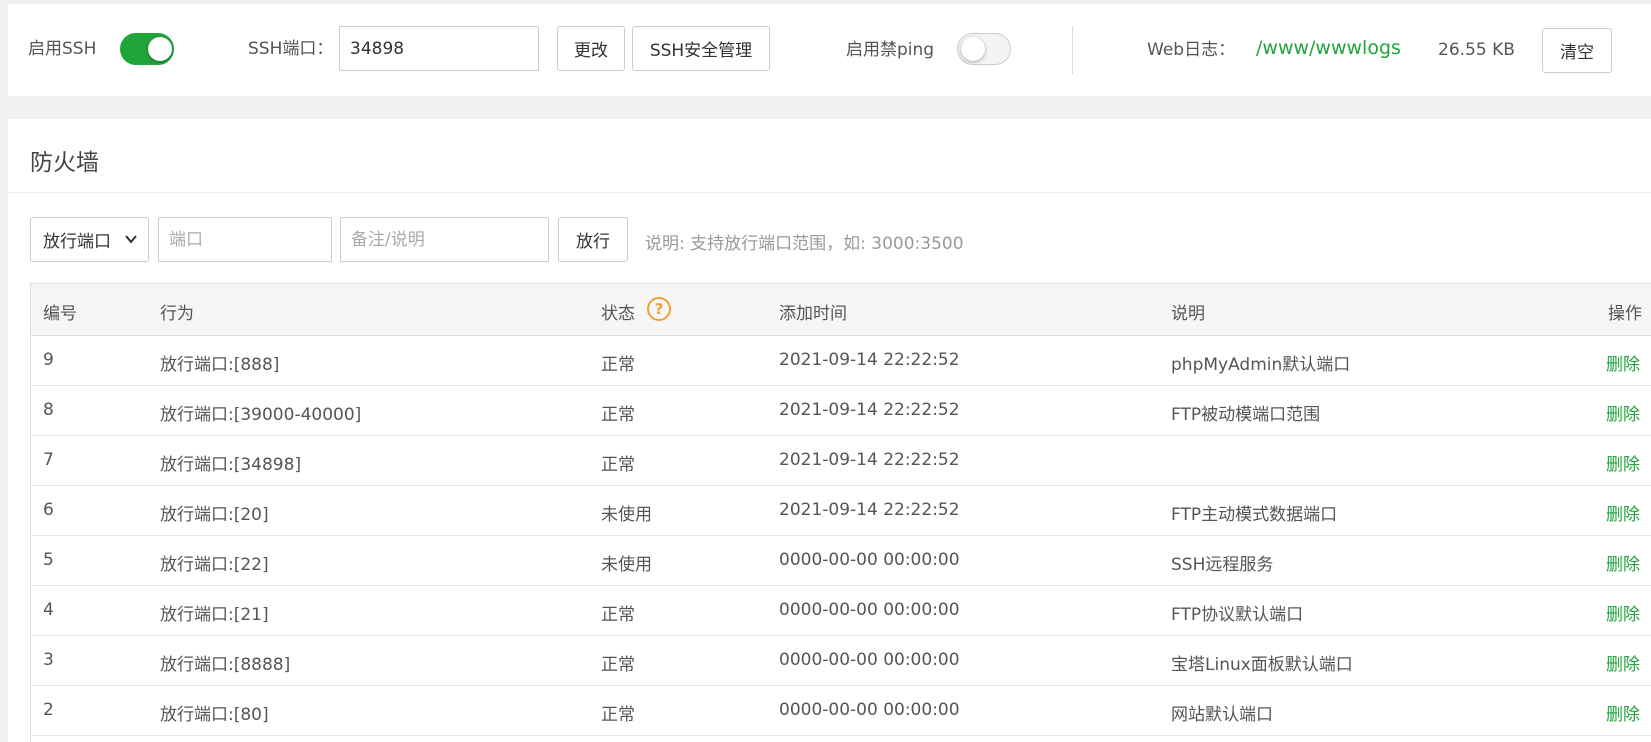  I want to click on row-action: 放行端口:[888], so click(220, 365).